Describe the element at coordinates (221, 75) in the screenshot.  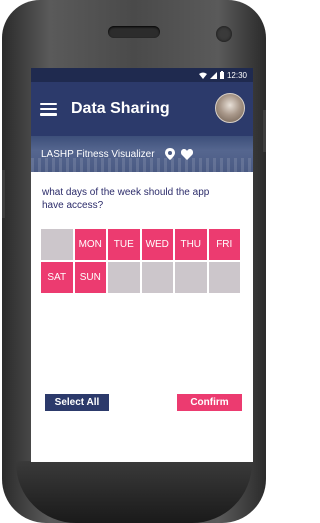
I see `battery-icon` at that location.